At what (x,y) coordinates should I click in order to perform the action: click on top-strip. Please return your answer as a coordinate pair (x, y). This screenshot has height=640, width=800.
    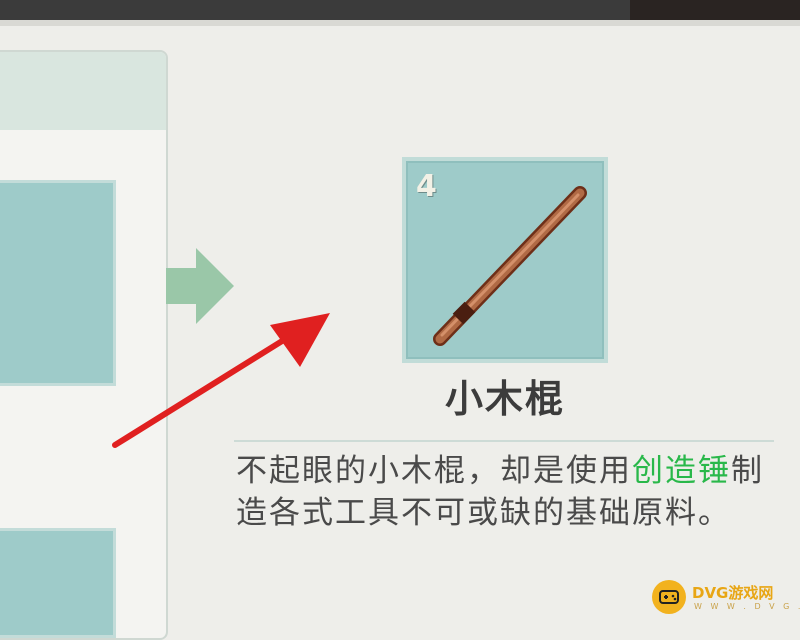
    Looking at the image, I should click on (400, 13).